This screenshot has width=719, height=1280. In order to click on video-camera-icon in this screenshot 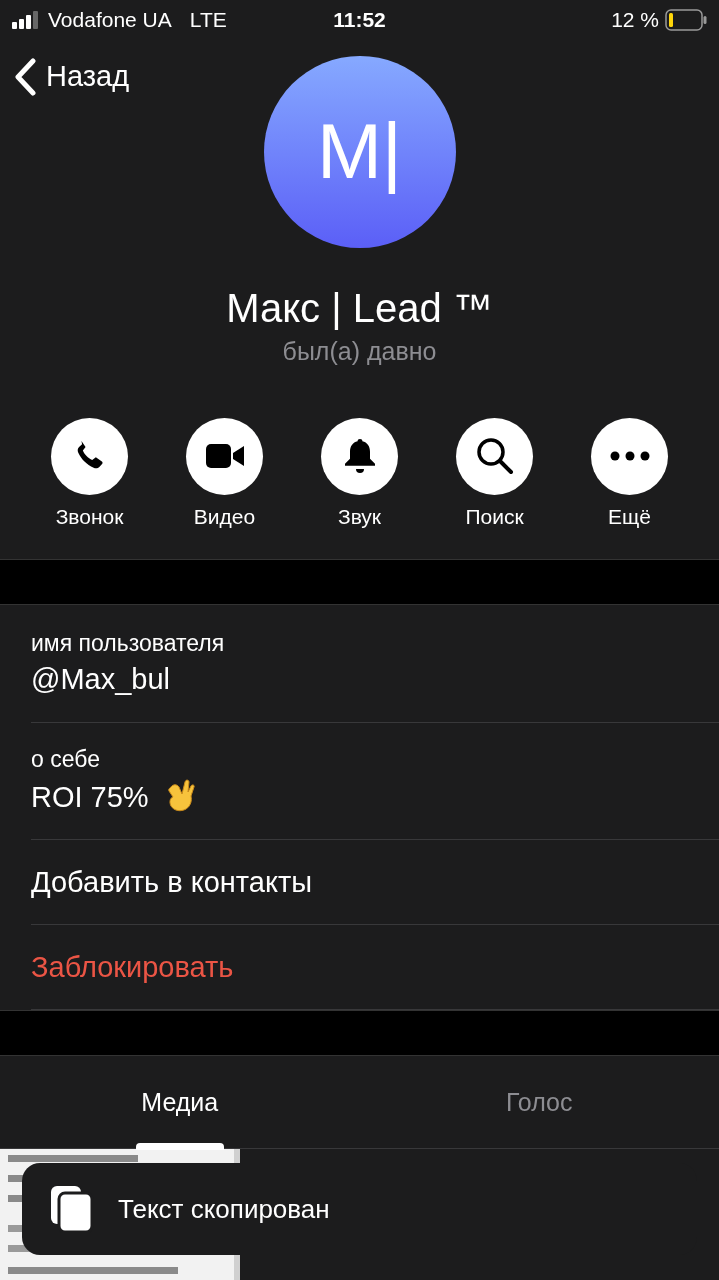, I will do `click(224, 456)`.